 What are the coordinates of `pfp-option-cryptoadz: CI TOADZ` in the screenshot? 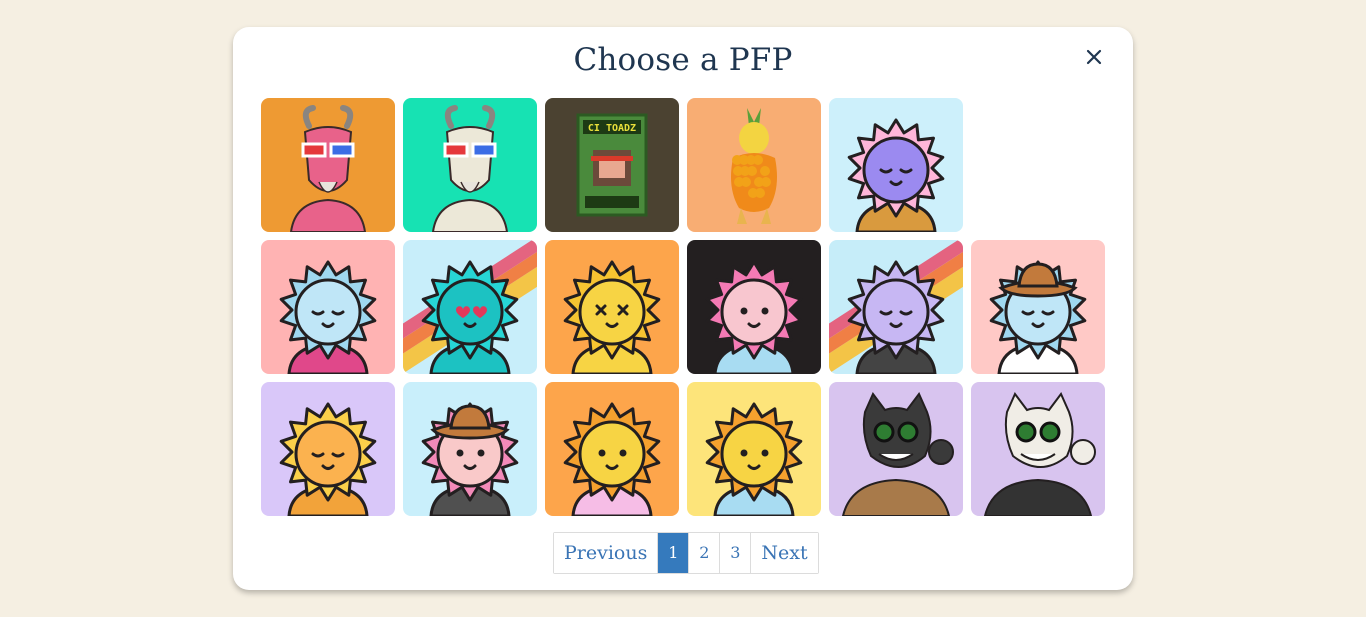 It's located at (612, 165).